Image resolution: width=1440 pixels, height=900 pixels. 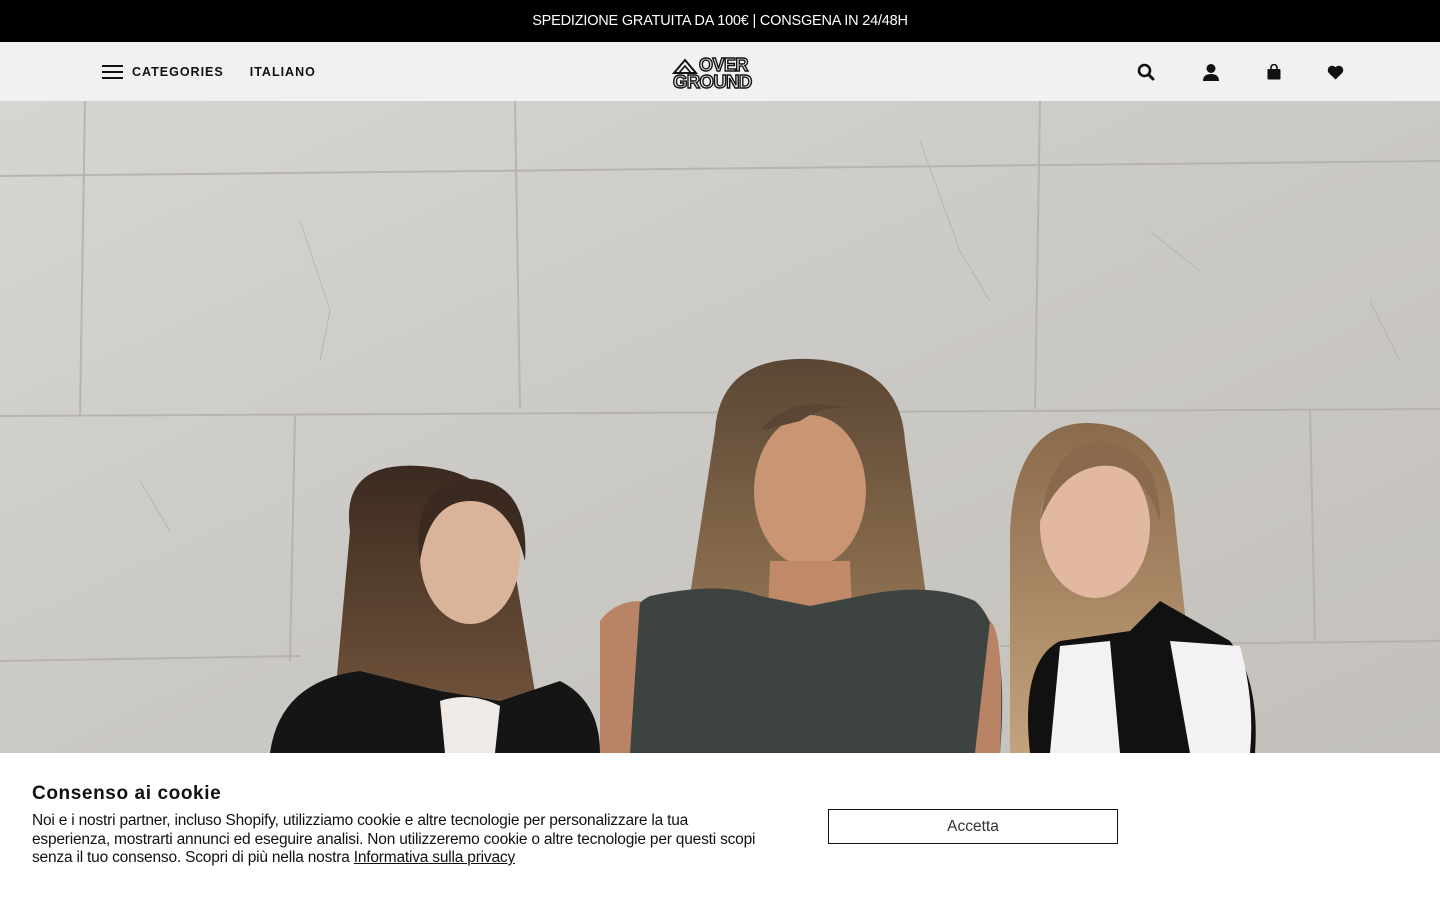 I want to click on accept-cookies-button: Accetta, so click(x=973, y=826).